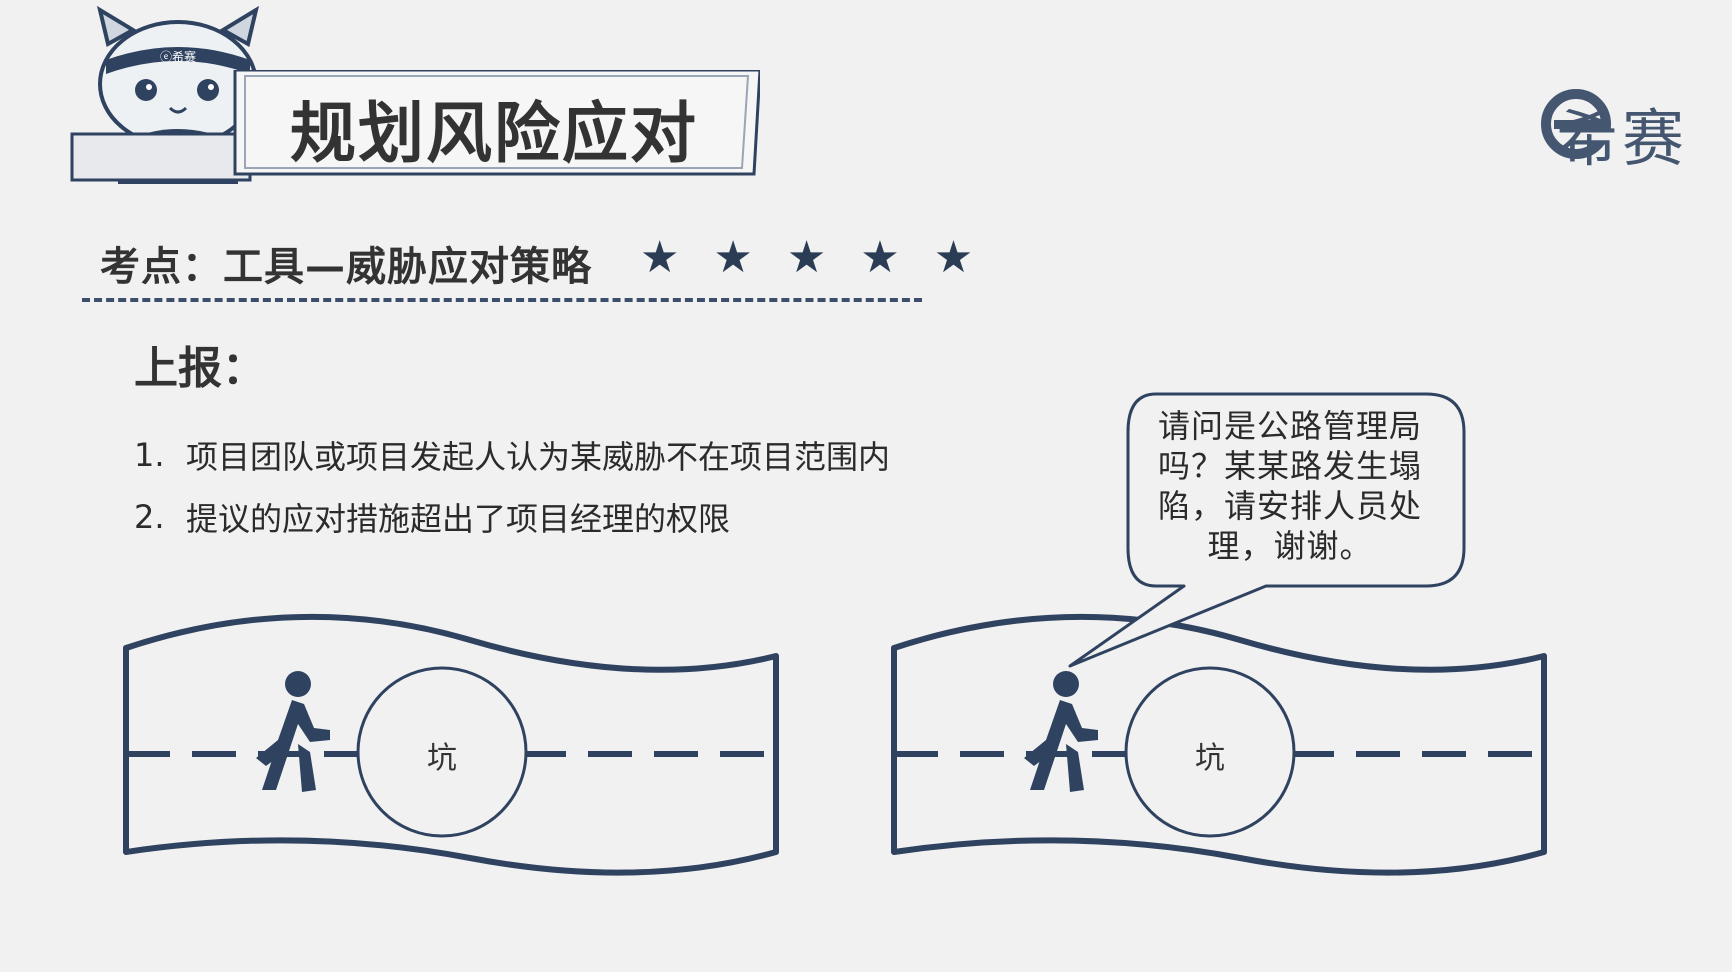 The height and width of the screenshot is (972, 1732). What do you see at coordinates (1210, 758) in the screenshot?
I see `right-pit-label: 坑` at bounding box center [1210, 758].